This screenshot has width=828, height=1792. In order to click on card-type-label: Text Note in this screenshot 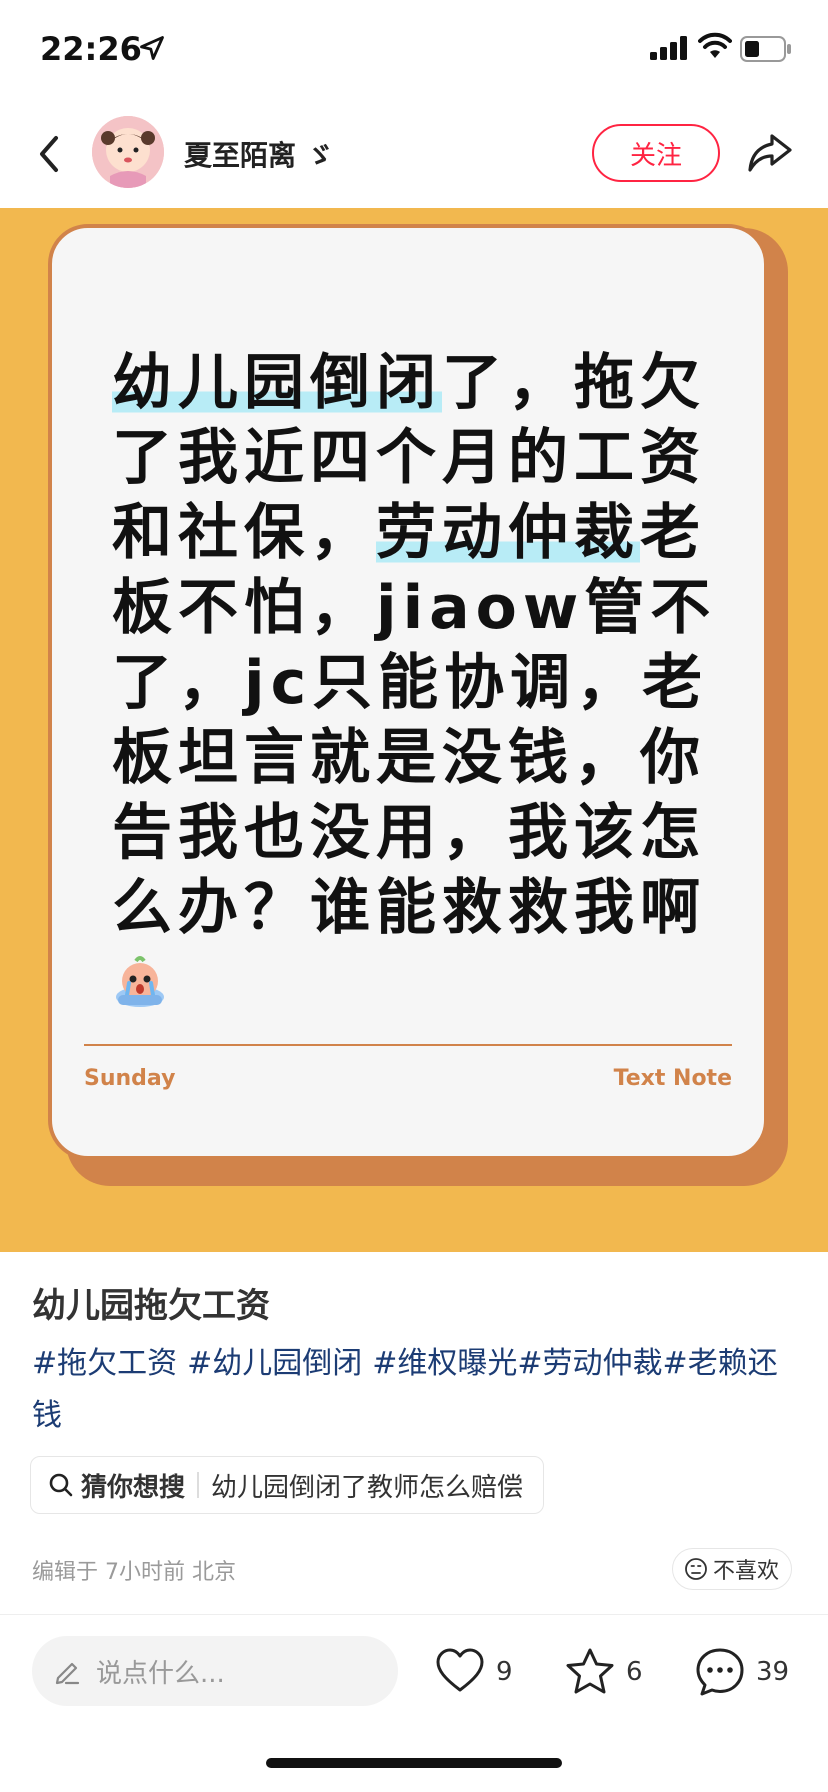, I will do `click(672, 1078)`.